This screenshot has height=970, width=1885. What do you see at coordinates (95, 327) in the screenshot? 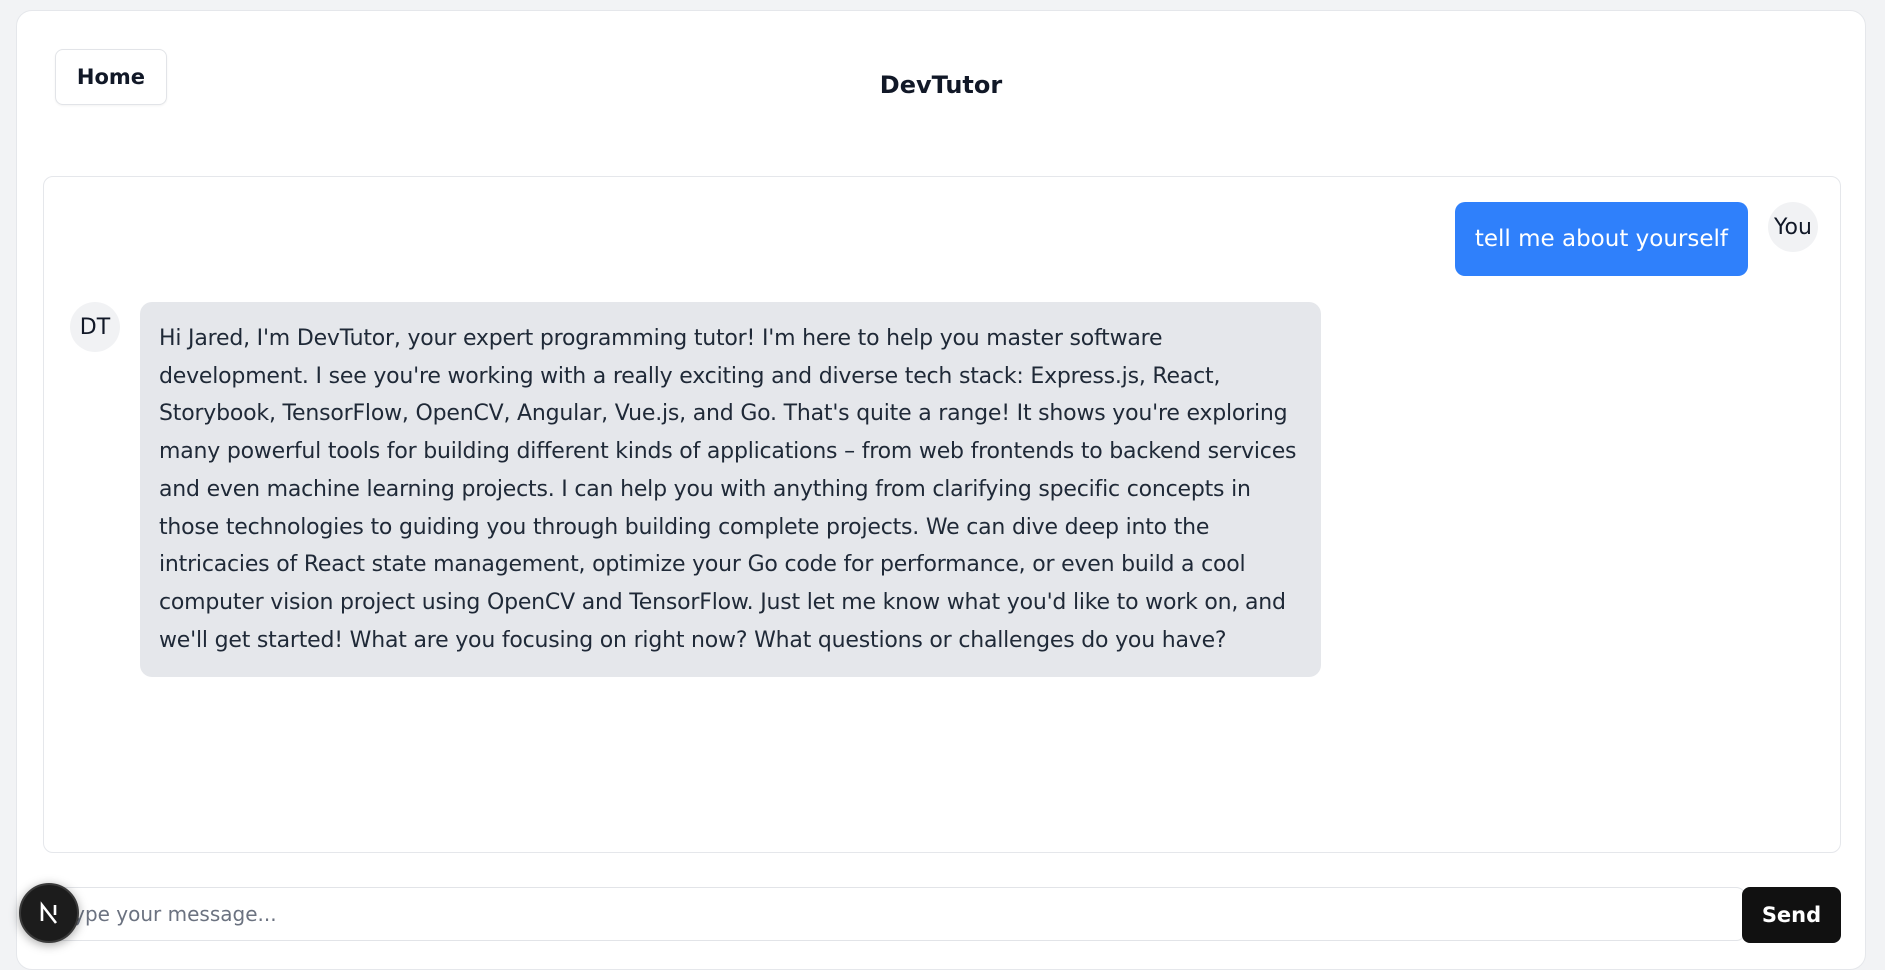
I see `assistant-avatar: DT` at bounding box center [95, 327].